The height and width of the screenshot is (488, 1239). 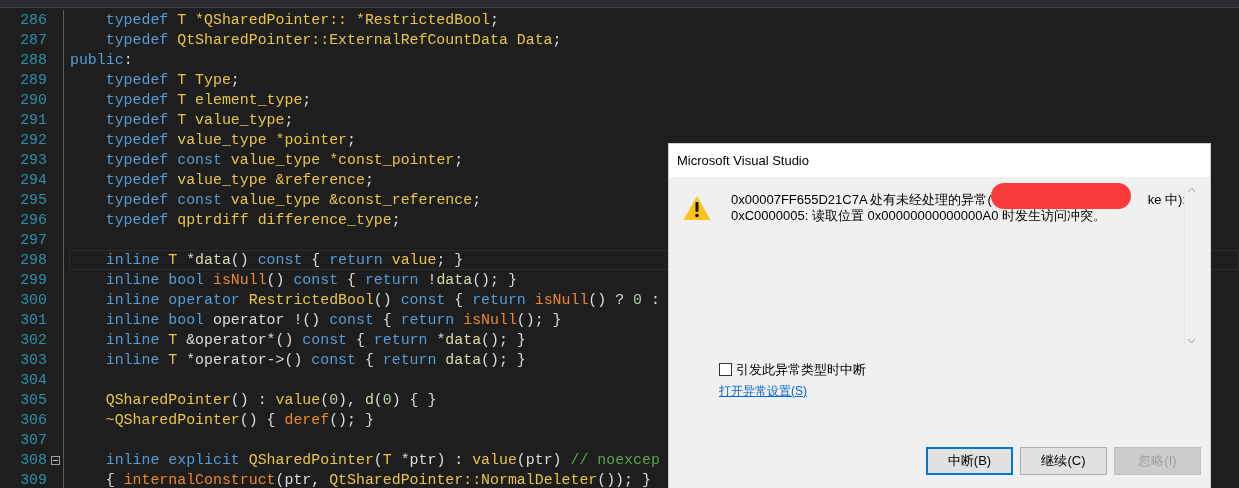 What do you see at coordinates (284, 260) in the screenshot?
I see `code-line: inline T *data() const { return value; }` at bounding box center [284, 260].